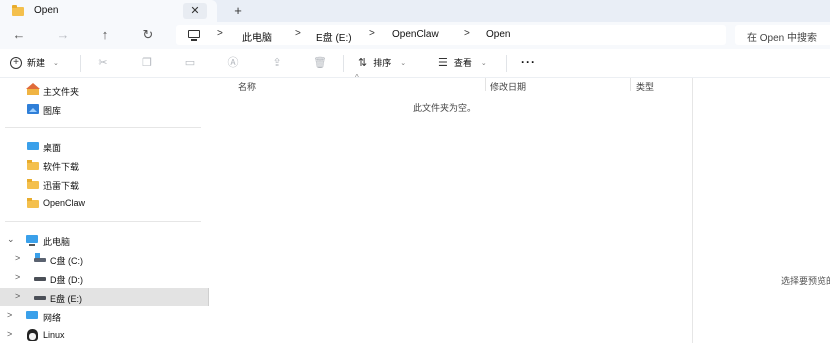  I want to click on sidebar-item-label: C盘 (C:), so click(66, 261).